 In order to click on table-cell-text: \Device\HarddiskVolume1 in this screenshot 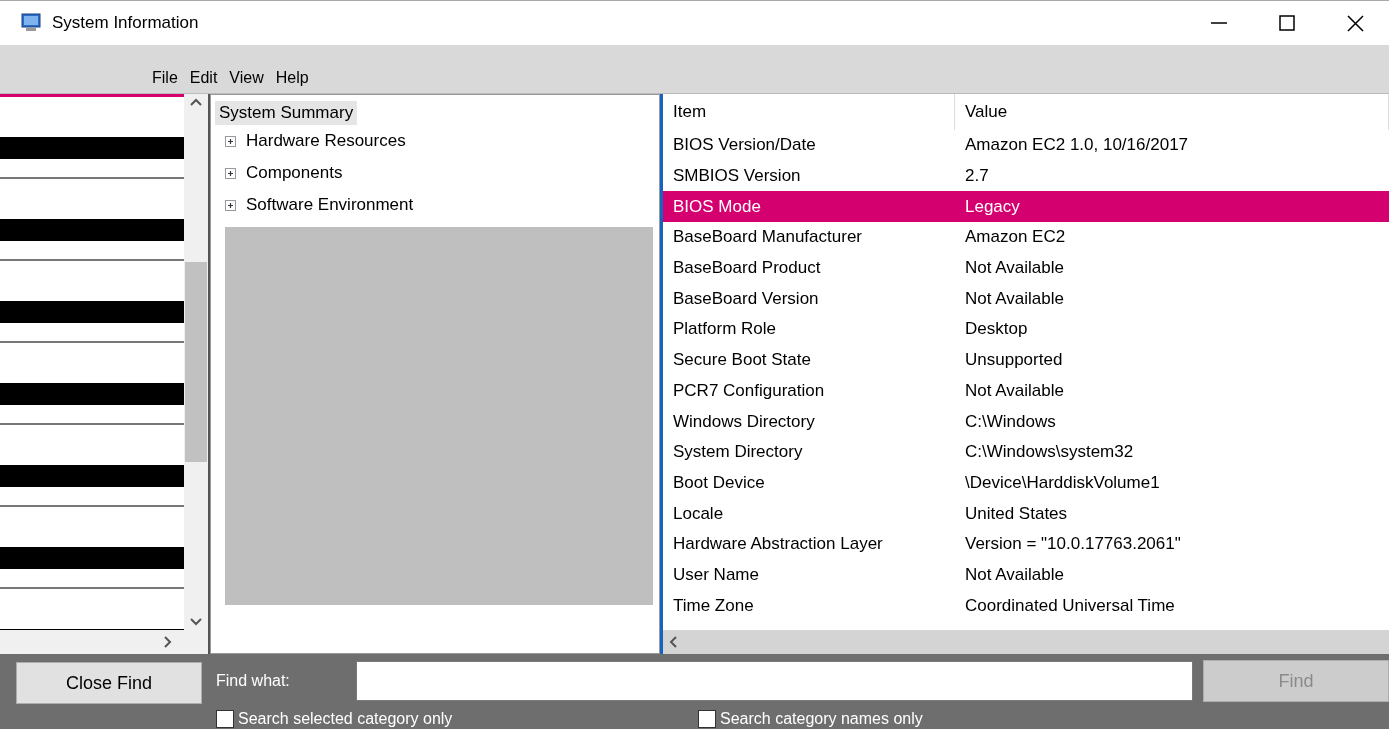, I will do `click(1062, 482)`.